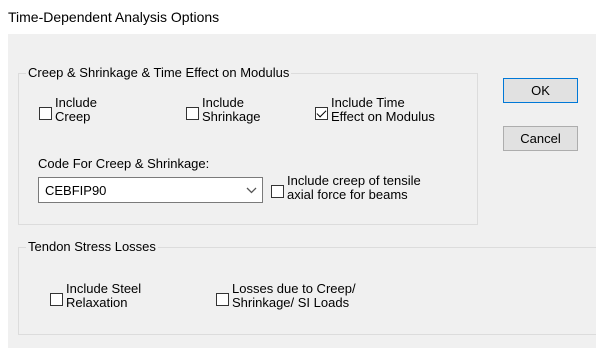 The width and height of the screenshot is (596, 356). I want to click on include-creep-checkbox: Include Creep, so click(68, 110).